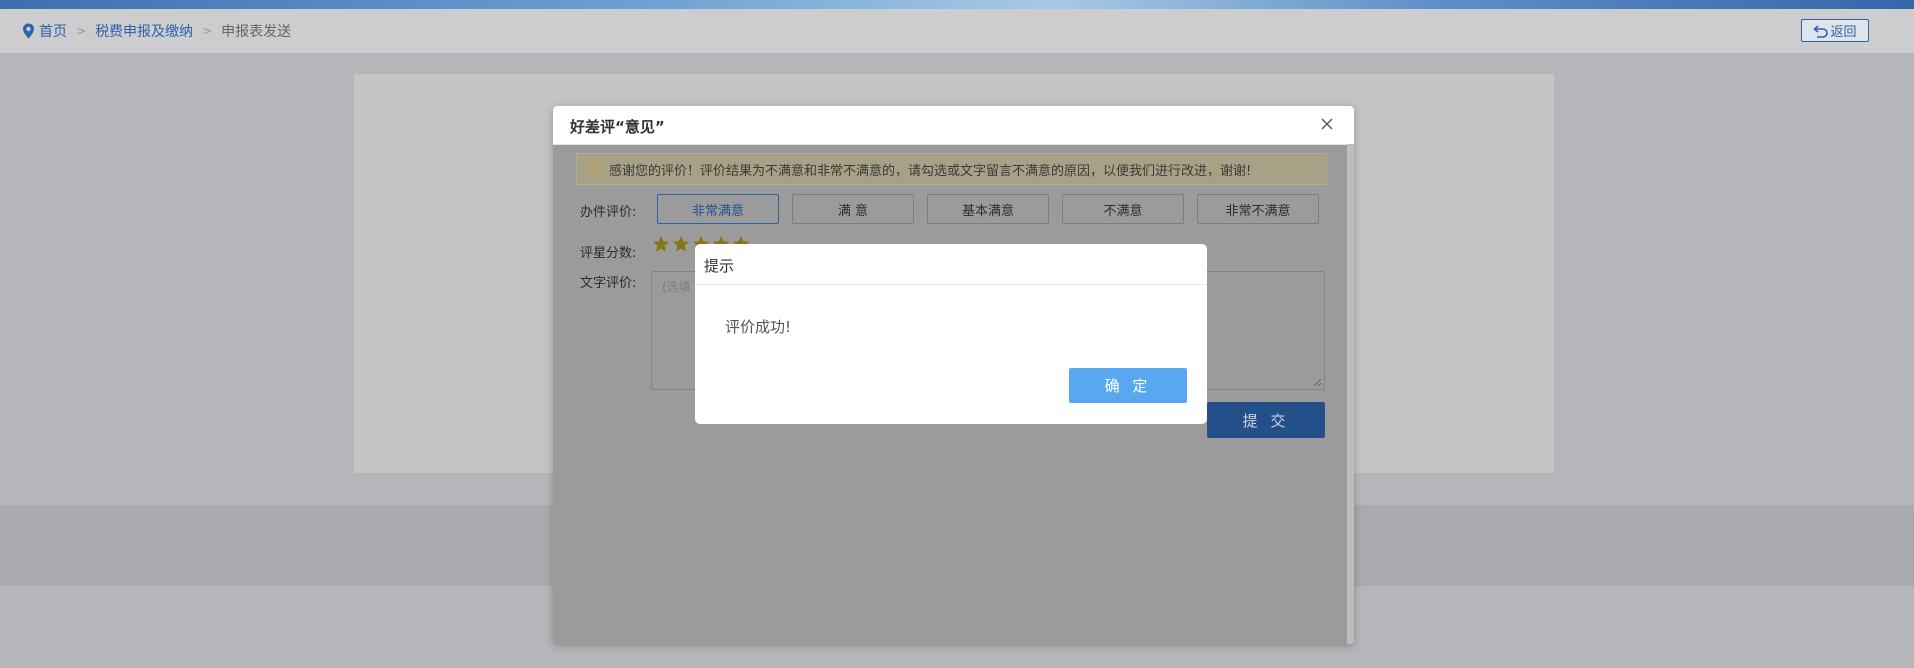 This screenshot has width=1914, height=668. I want to click on top-banner-strip, so click(957, 4).